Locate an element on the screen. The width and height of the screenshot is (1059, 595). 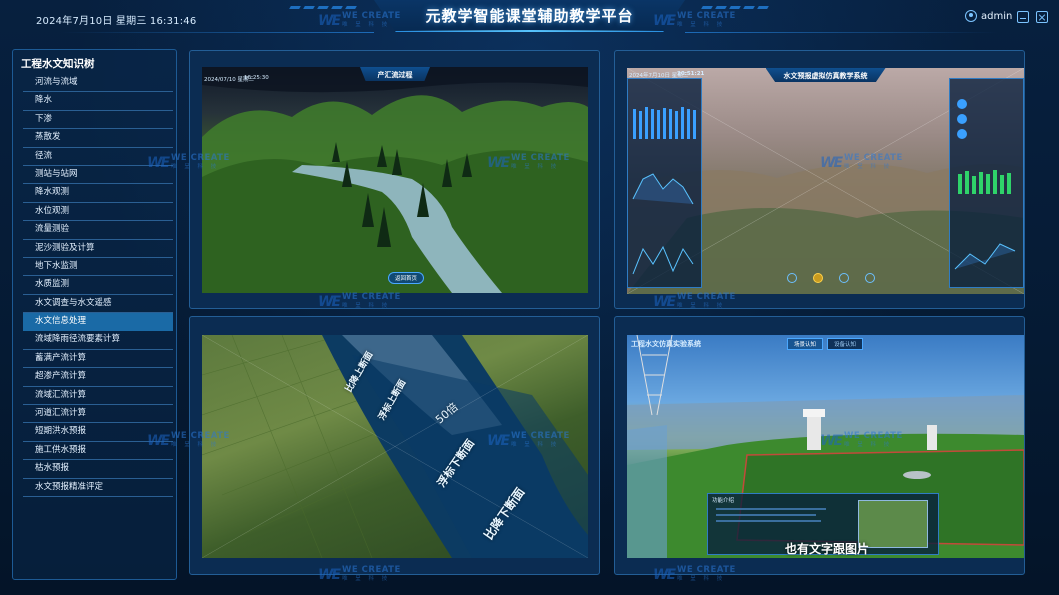
watermark-left: WE WE CREATE 唯 呈 科 技 is located at coordinates (188, 162).